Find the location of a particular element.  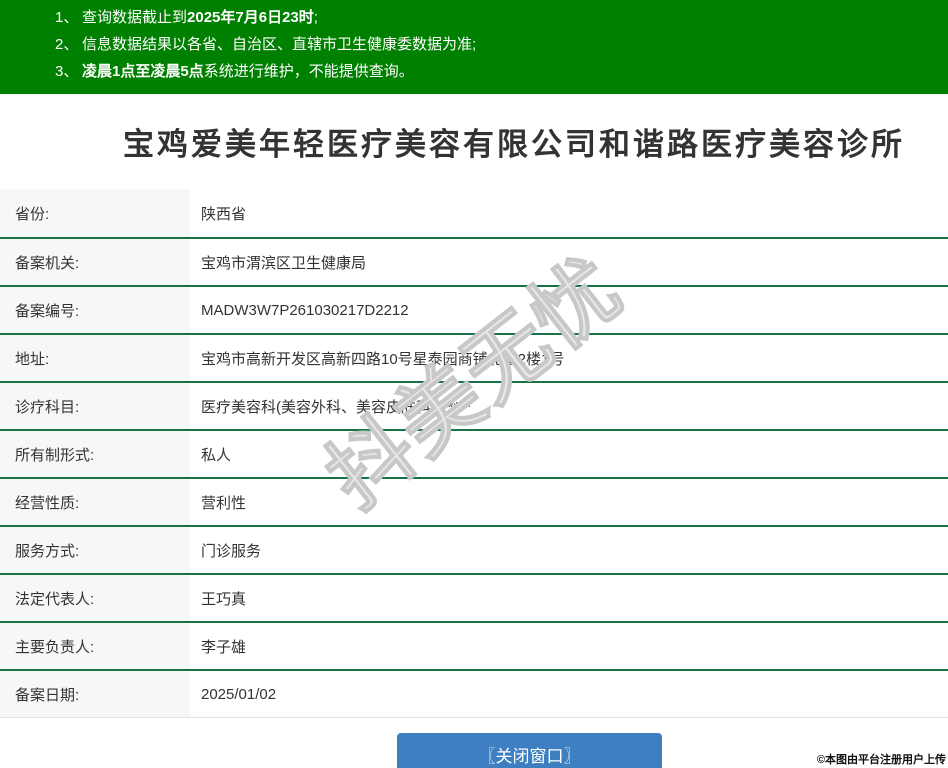

row-label: 备案编号: is located at coordinates (95, 310).